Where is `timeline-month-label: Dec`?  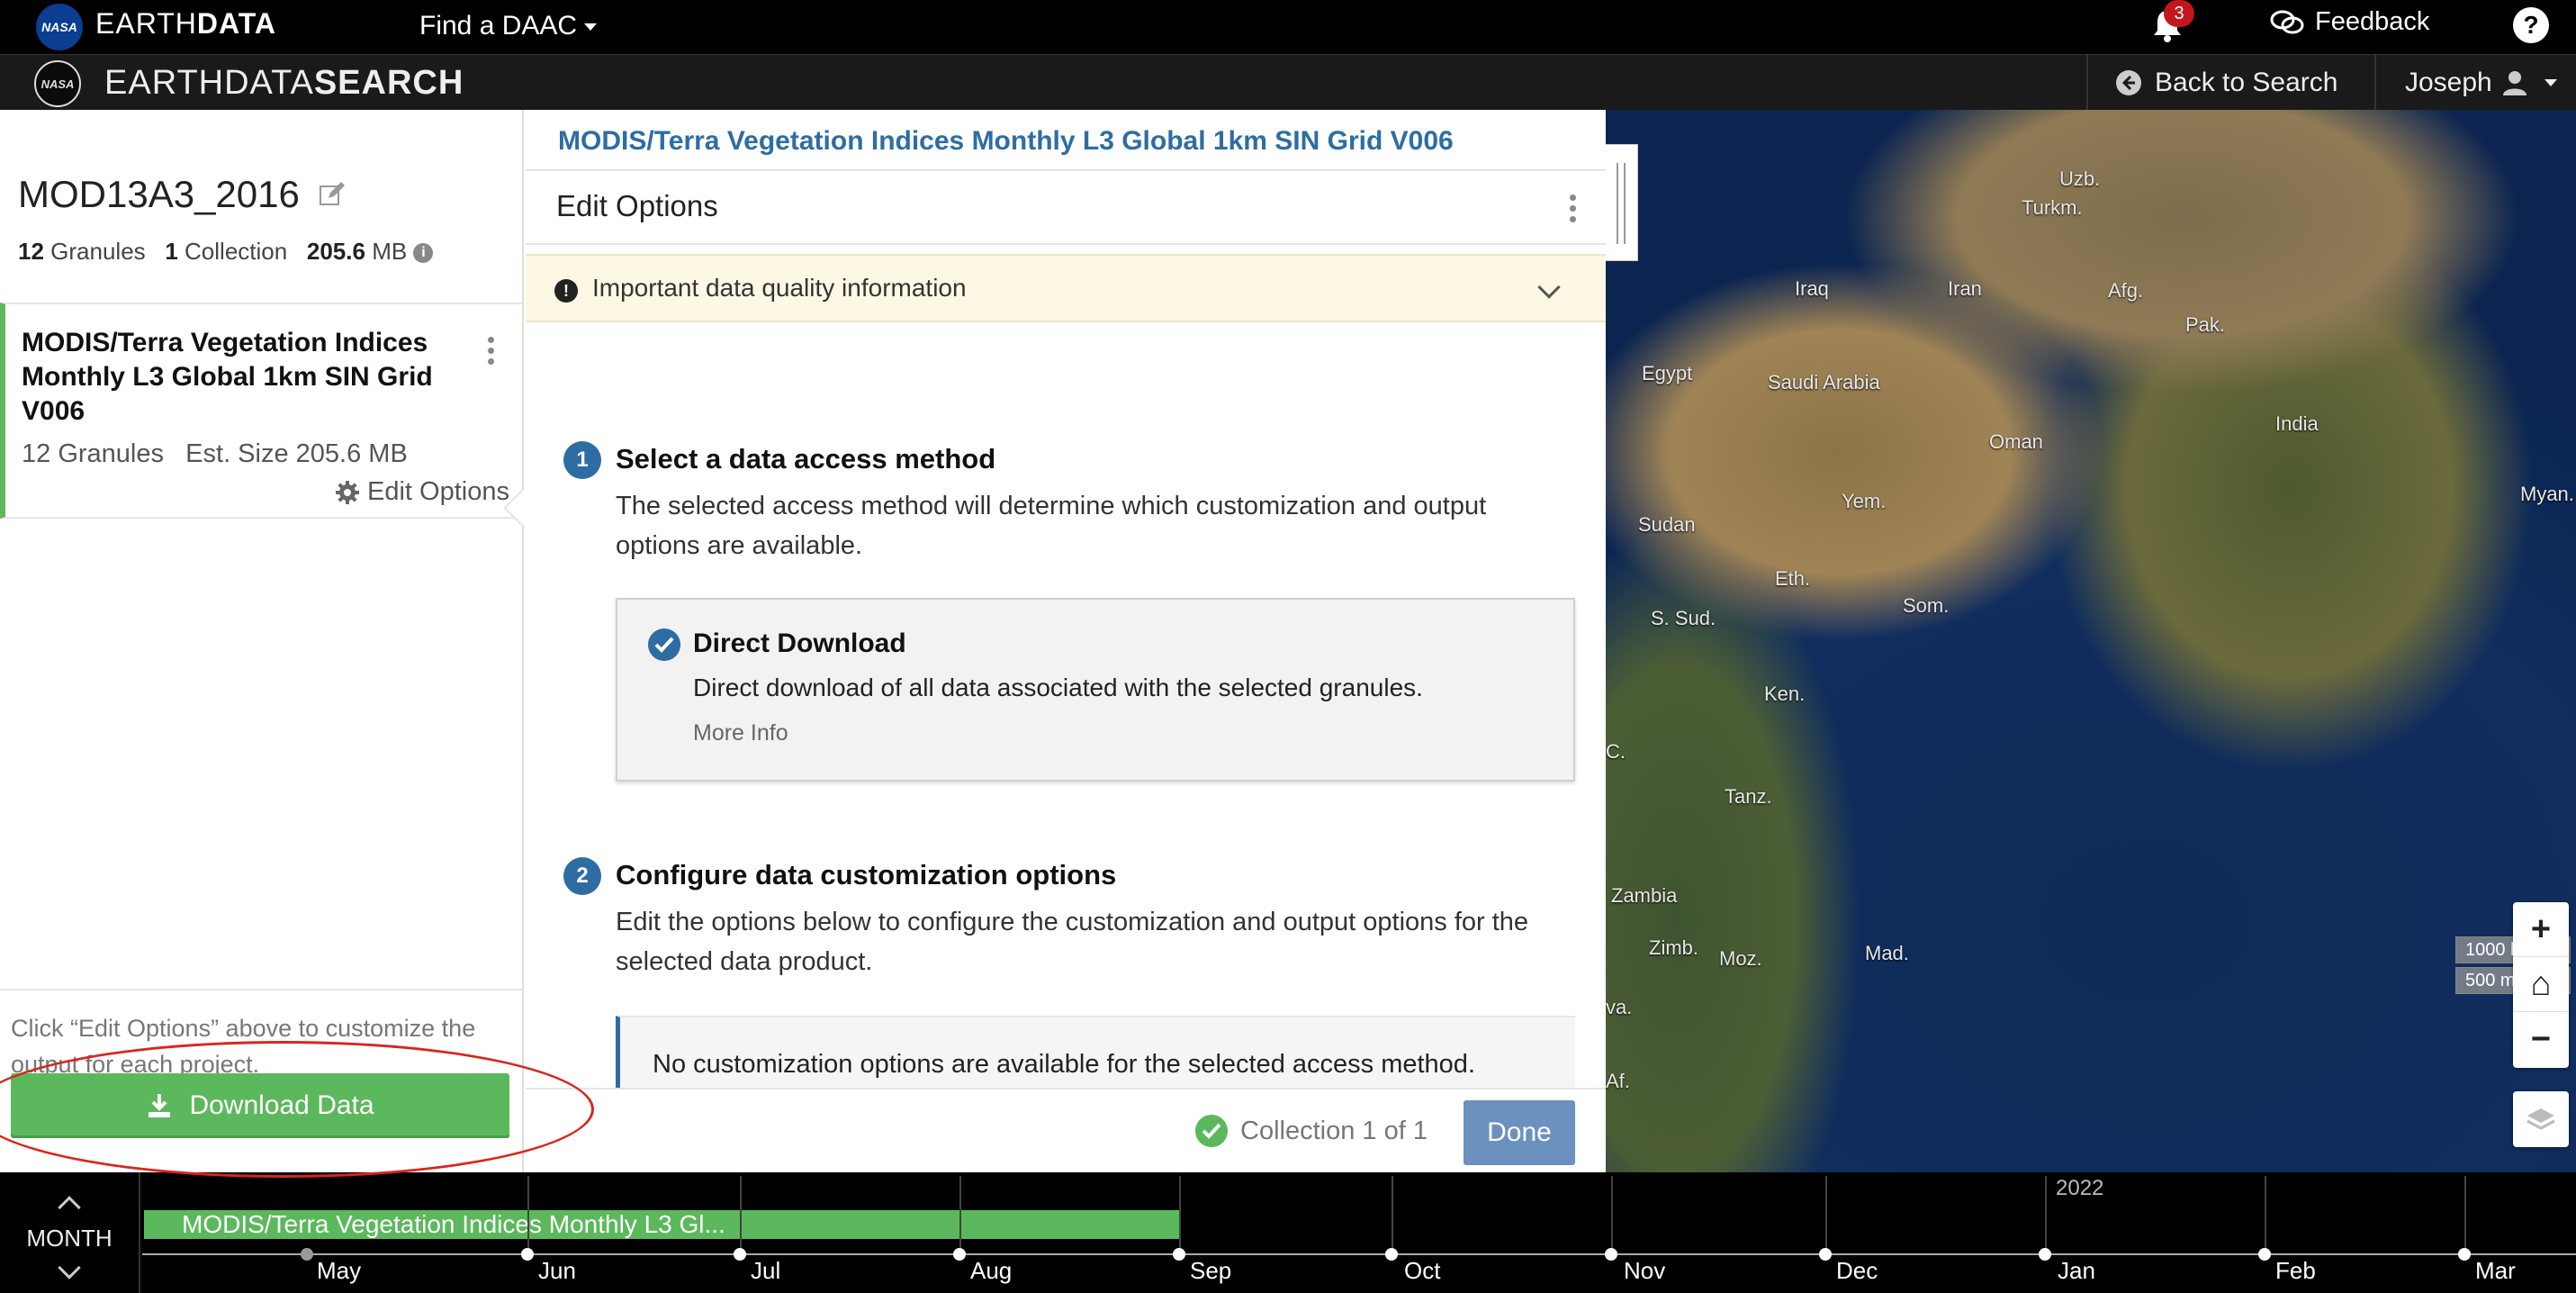
timeline-month-label: Dec is located at coordinates (1857, 1270).